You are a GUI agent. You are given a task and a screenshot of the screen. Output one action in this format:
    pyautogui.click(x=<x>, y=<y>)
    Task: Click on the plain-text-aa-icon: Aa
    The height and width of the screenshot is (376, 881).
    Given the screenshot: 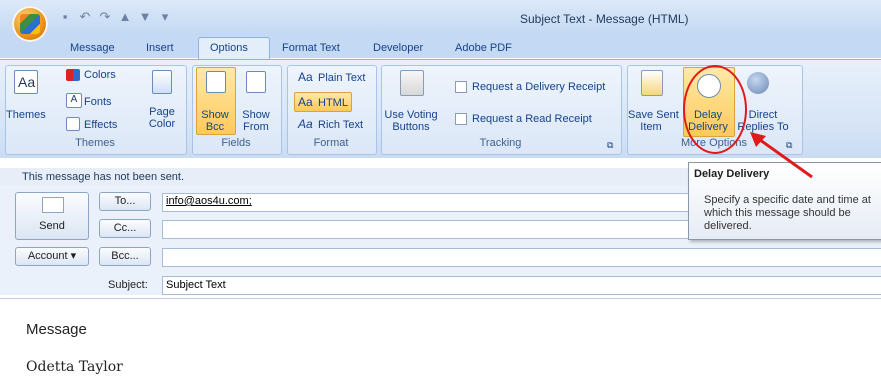 What is the action you would take?
    pyautogui.click(x=305, y=77)
    